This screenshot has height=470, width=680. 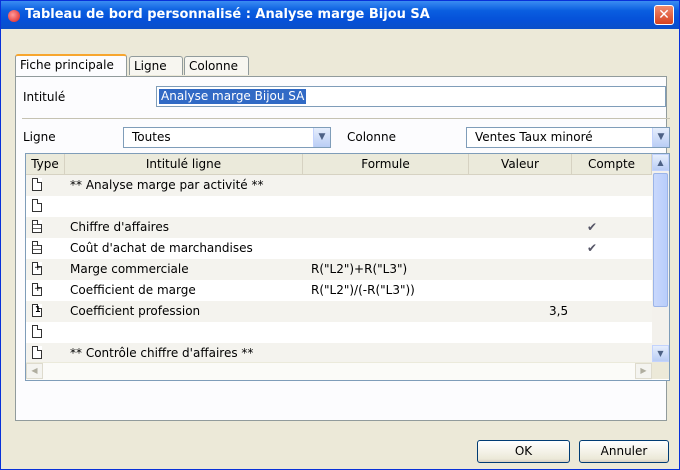 What do you see at coordinates (339, 185) in the screenshot?
I see `table-row: ** Analyse marge par activité **` at bounding box center [339, 185].